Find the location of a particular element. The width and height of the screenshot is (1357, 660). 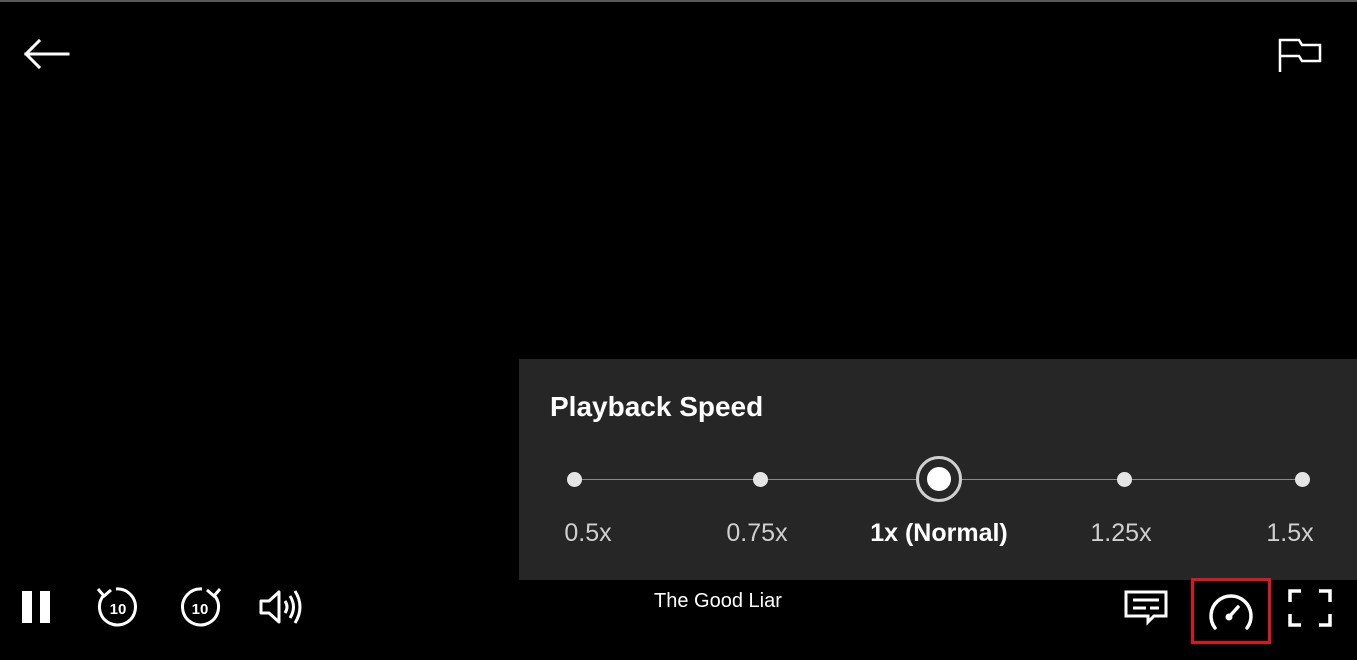

speed-option-label: 0.5x is located at coordinates (587, 533).